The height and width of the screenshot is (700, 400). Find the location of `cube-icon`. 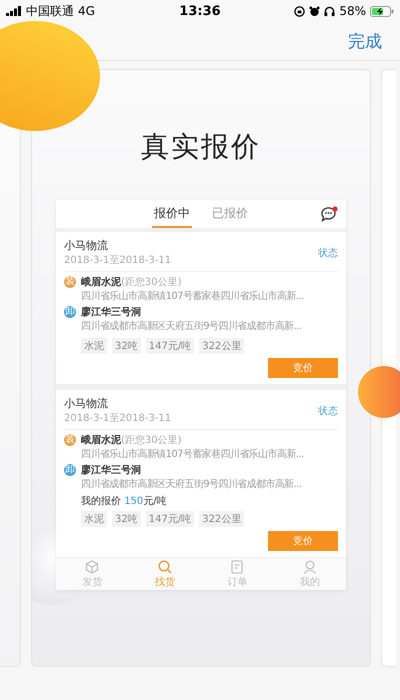

cube-icon is located at coordinates (92, 567).